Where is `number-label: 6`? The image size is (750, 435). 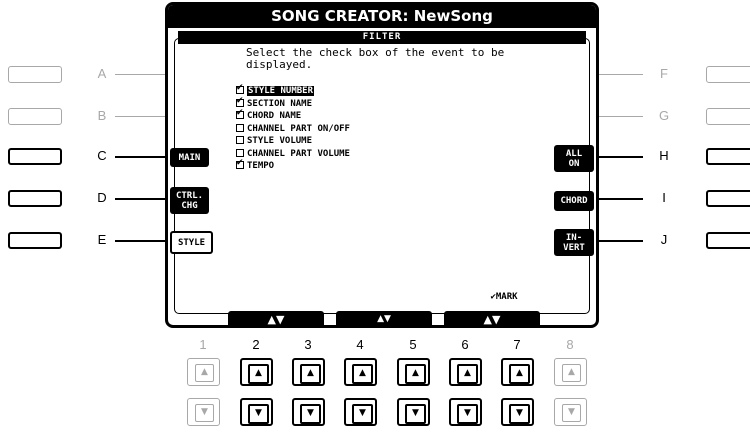 number-label: 6 is located at coordinates (465, 344).